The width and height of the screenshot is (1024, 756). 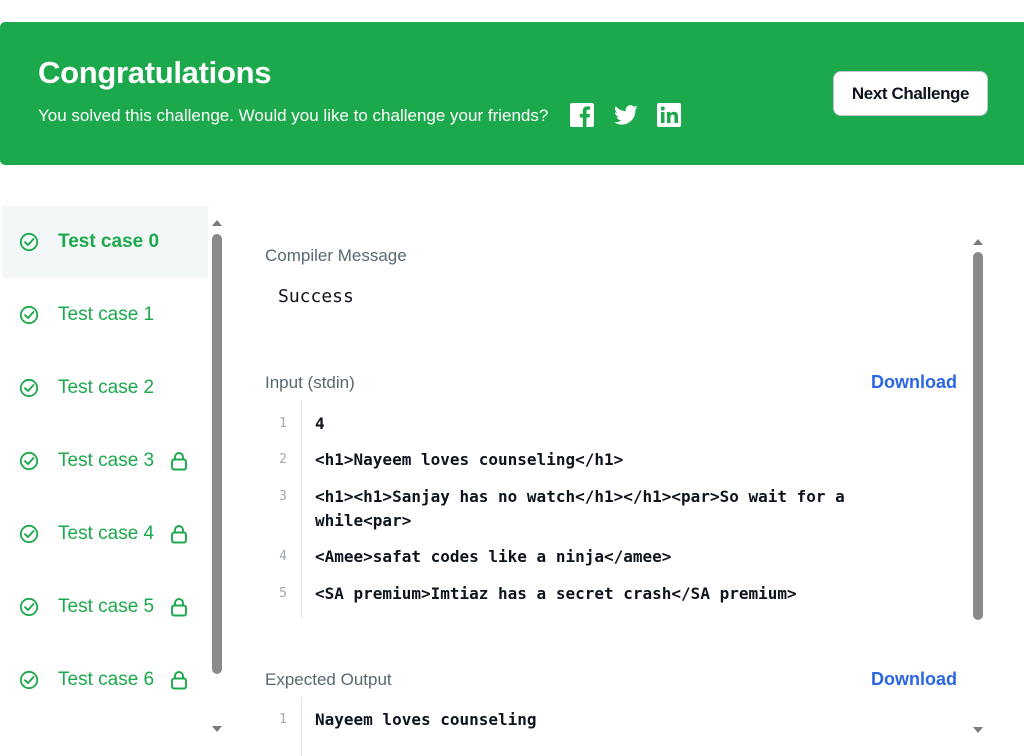 What do you see at coordinates (469, 459) in the screenshot?
I see `code-text: <h1>Nayeem loves counseling</h1>` at bounding box center [469, 459].